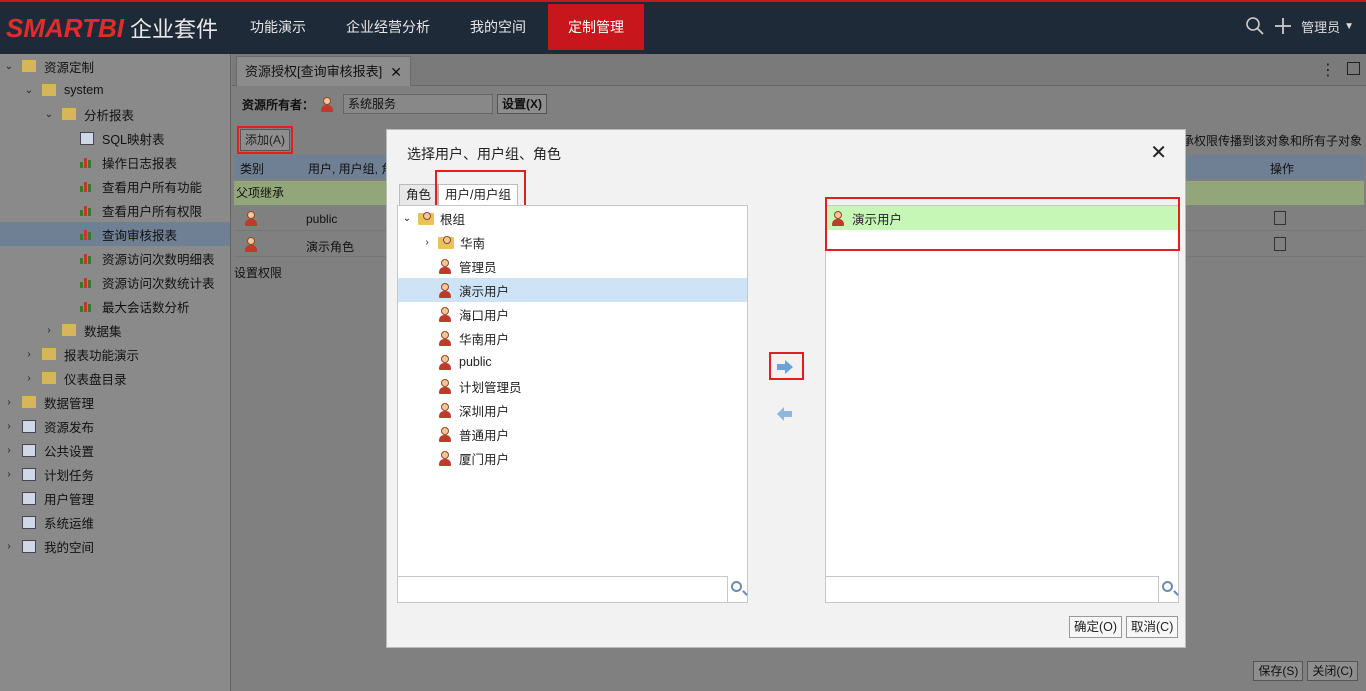  I want to click on close-button: 关闭(C), so click(1332, 671).